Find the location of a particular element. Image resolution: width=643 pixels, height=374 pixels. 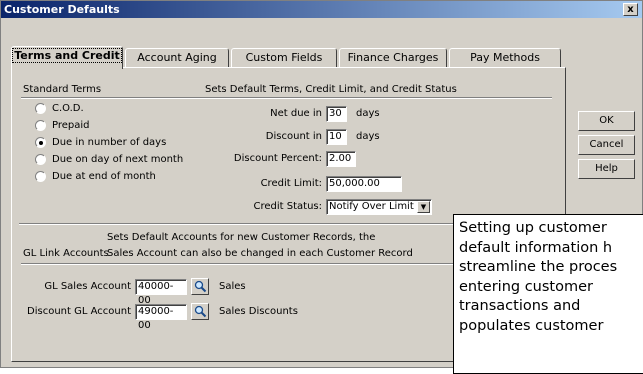

tab-terms-and-credit: Terms and Credit is located at coordinates (67, 57).